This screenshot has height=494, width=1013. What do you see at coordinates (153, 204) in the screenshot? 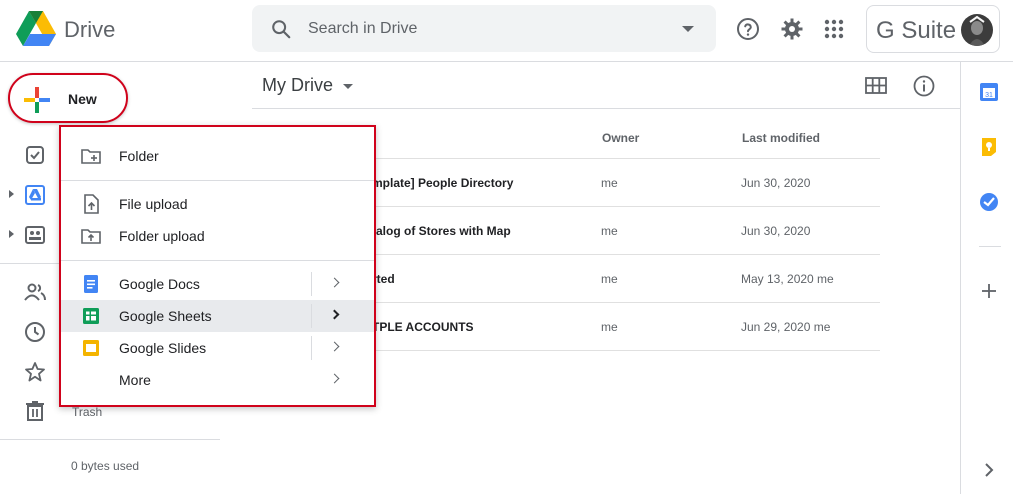
I see `menu-item-label: File upload` at bounding box center [153, 204].